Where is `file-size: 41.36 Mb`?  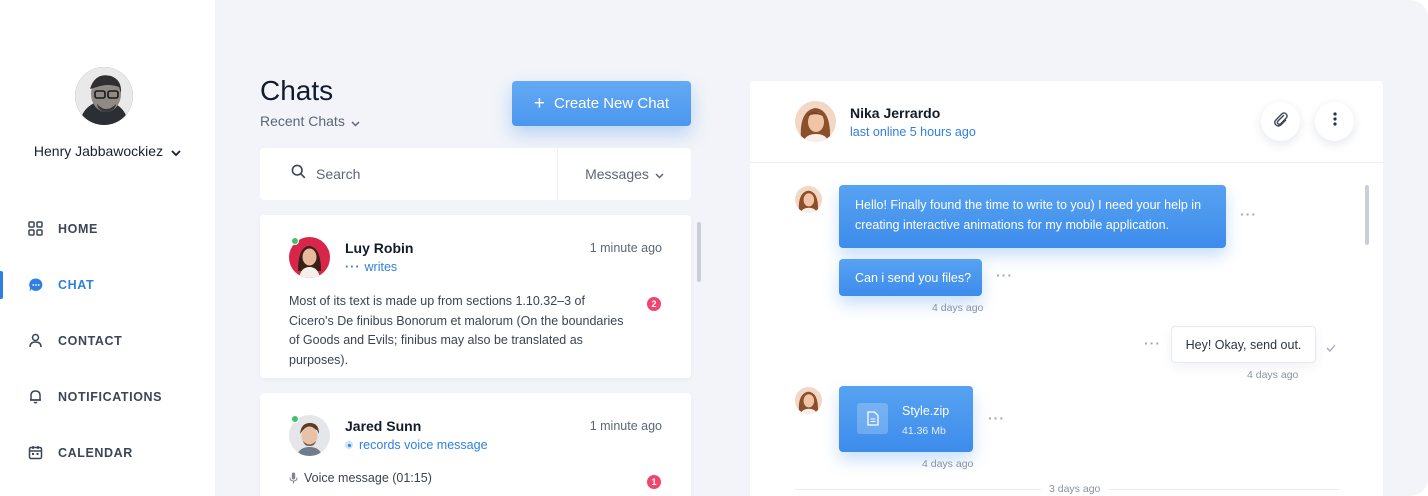
file-size: 41.36 Mb is located at coordinates (924, 431).